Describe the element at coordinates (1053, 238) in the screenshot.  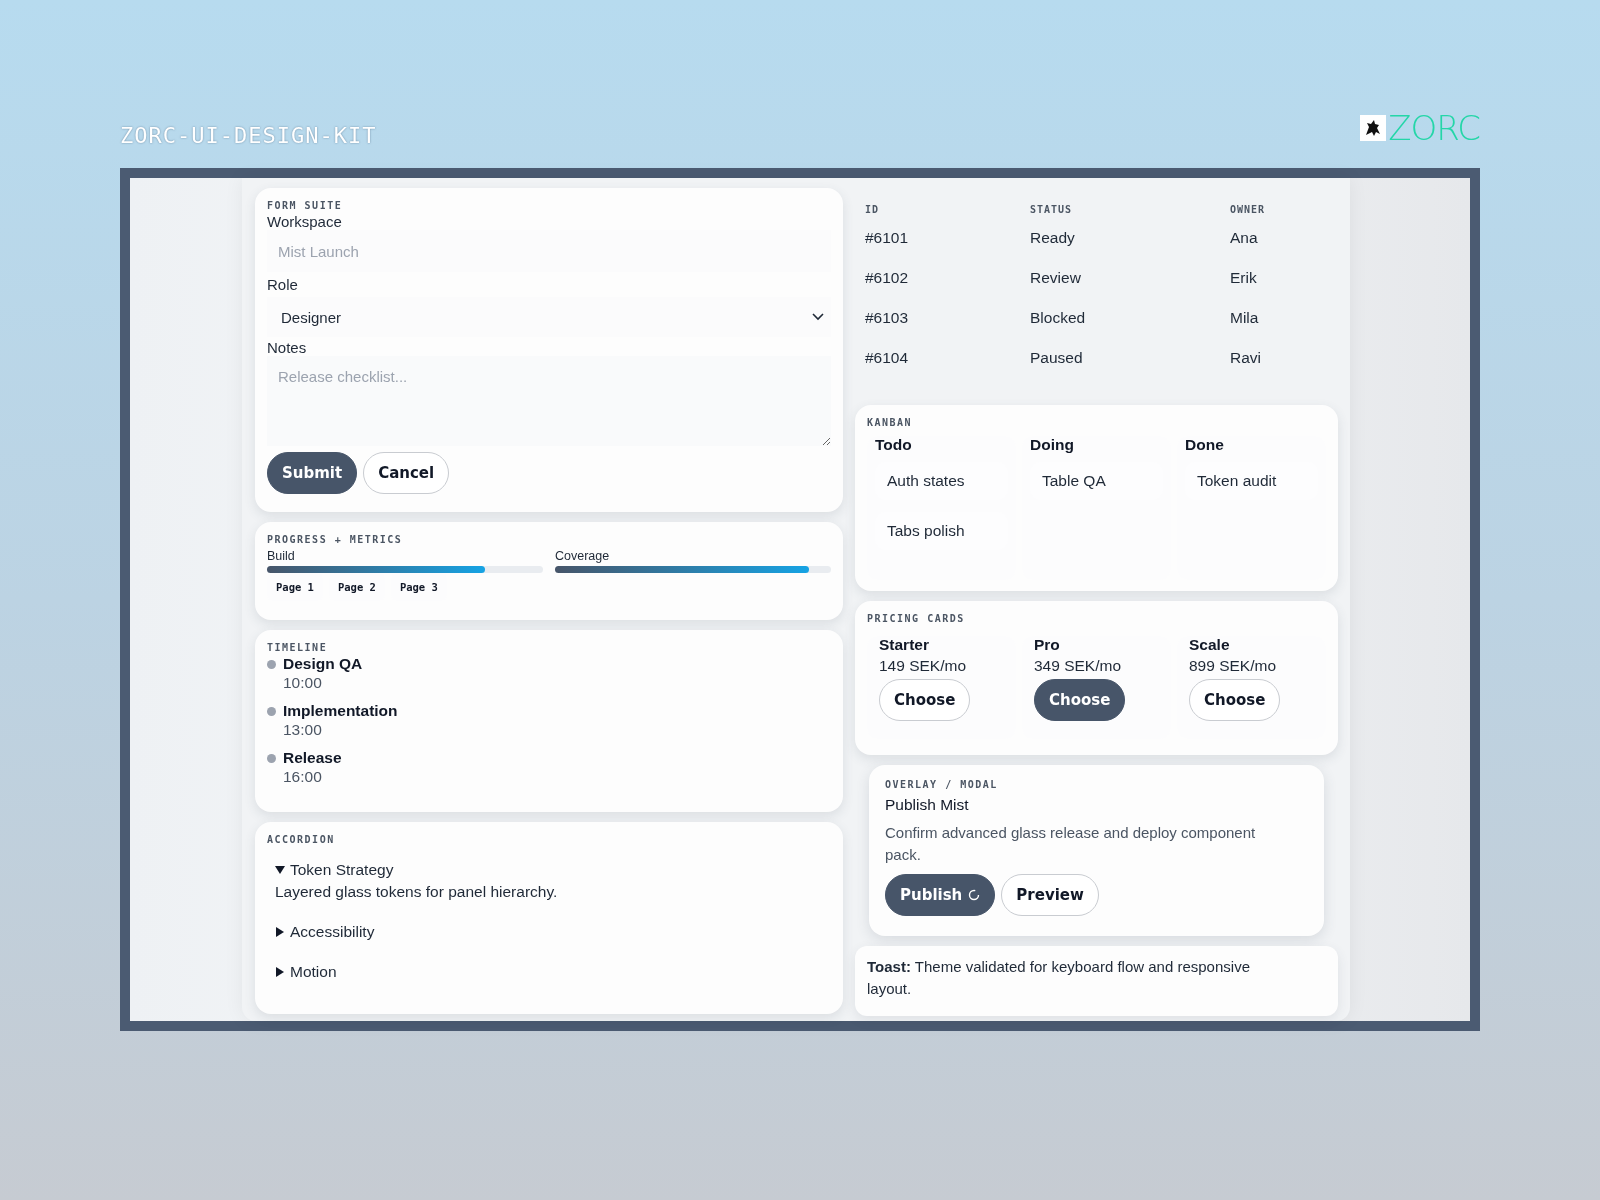
I see `table-cell-text: Ready` at that location.